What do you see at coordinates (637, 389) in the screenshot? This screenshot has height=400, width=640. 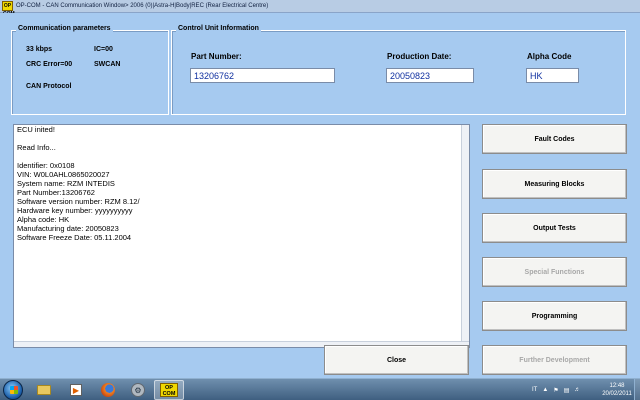 I see `show-desktop-button` at bounding box center [637, 389].